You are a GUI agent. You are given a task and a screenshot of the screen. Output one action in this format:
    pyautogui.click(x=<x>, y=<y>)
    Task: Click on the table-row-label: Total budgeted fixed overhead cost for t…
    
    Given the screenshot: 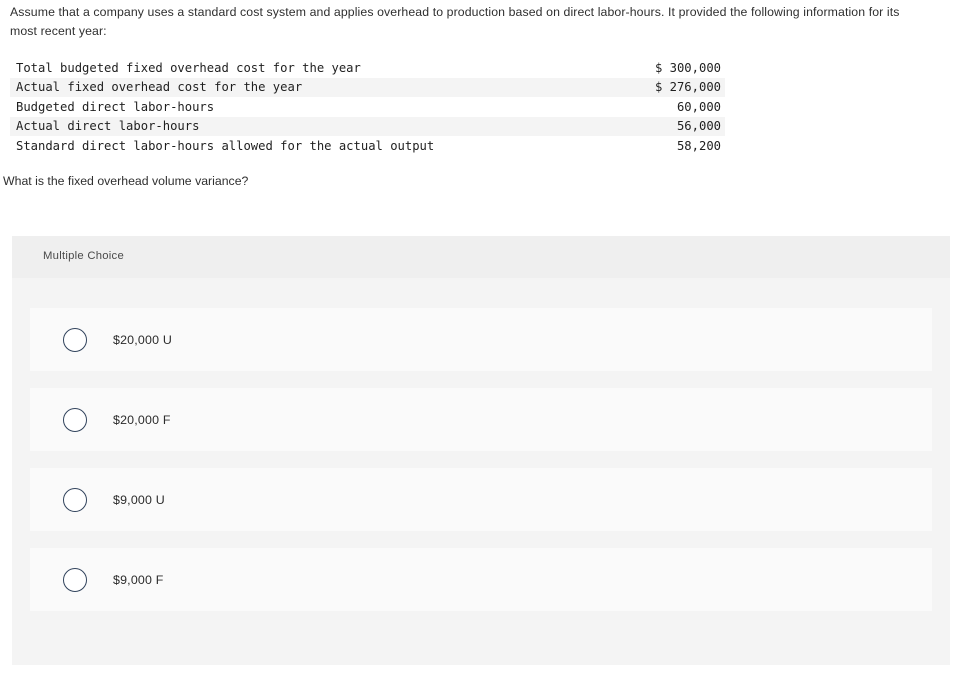 What is the action you would take?
    pyautogui.click(x=188, y=67)
    